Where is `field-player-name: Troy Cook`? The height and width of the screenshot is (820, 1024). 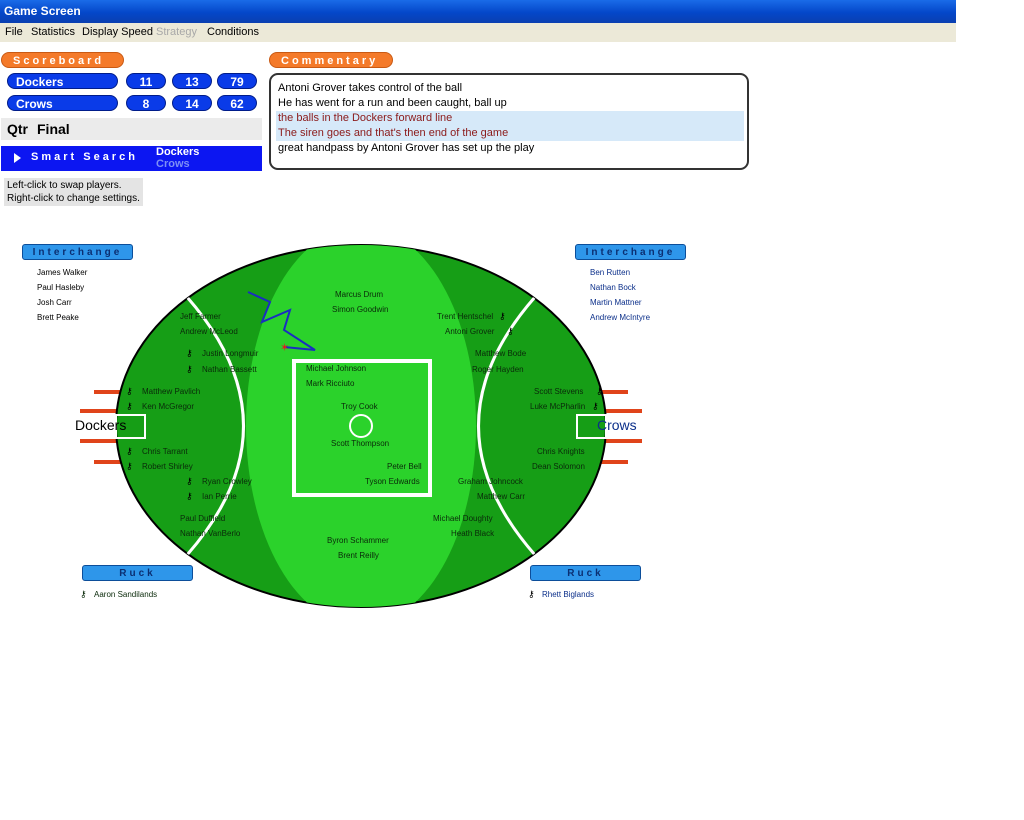 field-player-name: Troy Cook is located at coordinates (359, 406).